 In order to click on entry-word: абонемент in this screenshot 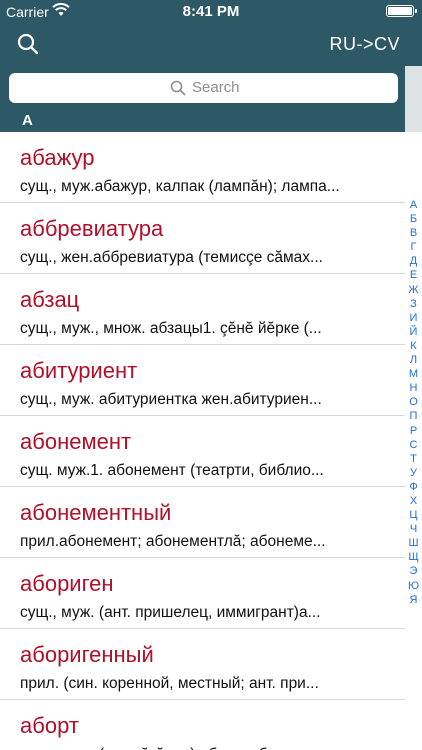, I will do `click(76, 441)`.